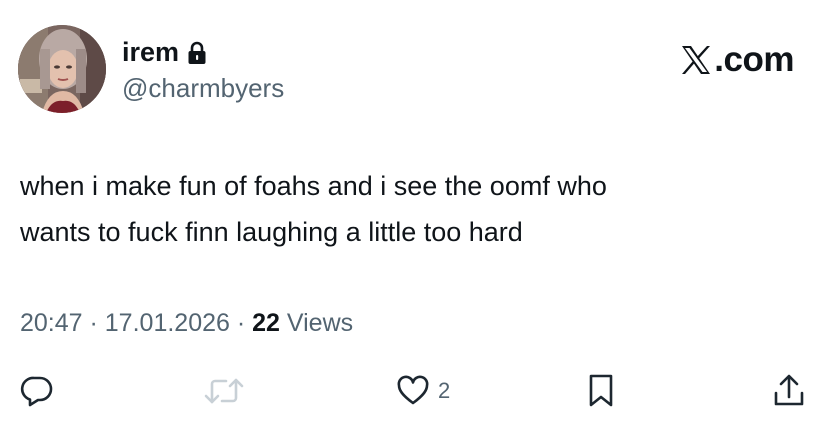 The width and height of the screenshot is (828, 435). Describe the element at coordinates (197, 53) in the screenshot. I see `lock-icon` at that location.